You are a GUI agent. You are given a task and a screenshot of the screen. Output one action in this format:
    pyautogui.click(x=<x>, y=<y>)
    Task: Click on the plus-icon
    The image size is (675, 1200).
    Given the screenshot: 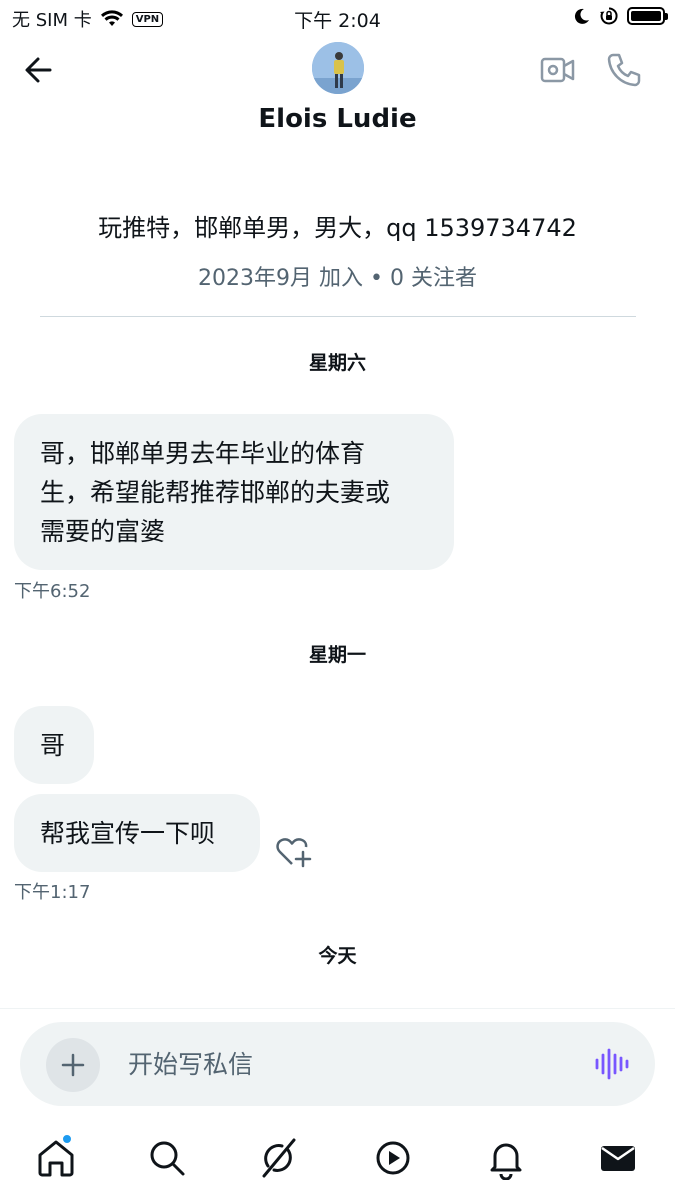 What is the action you would take?
    pyautogui.click(x=73, y=1065)
    